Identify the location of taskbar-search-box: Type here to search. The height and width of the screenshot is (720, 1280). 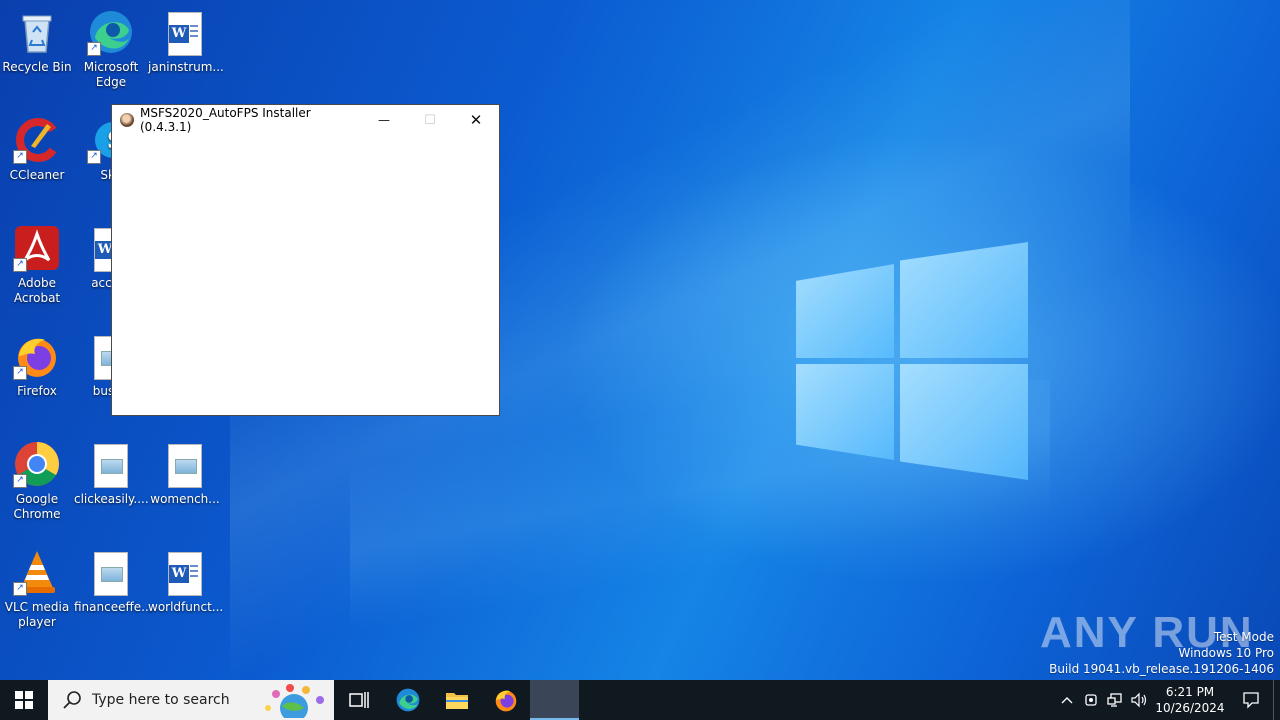
(191, 700).